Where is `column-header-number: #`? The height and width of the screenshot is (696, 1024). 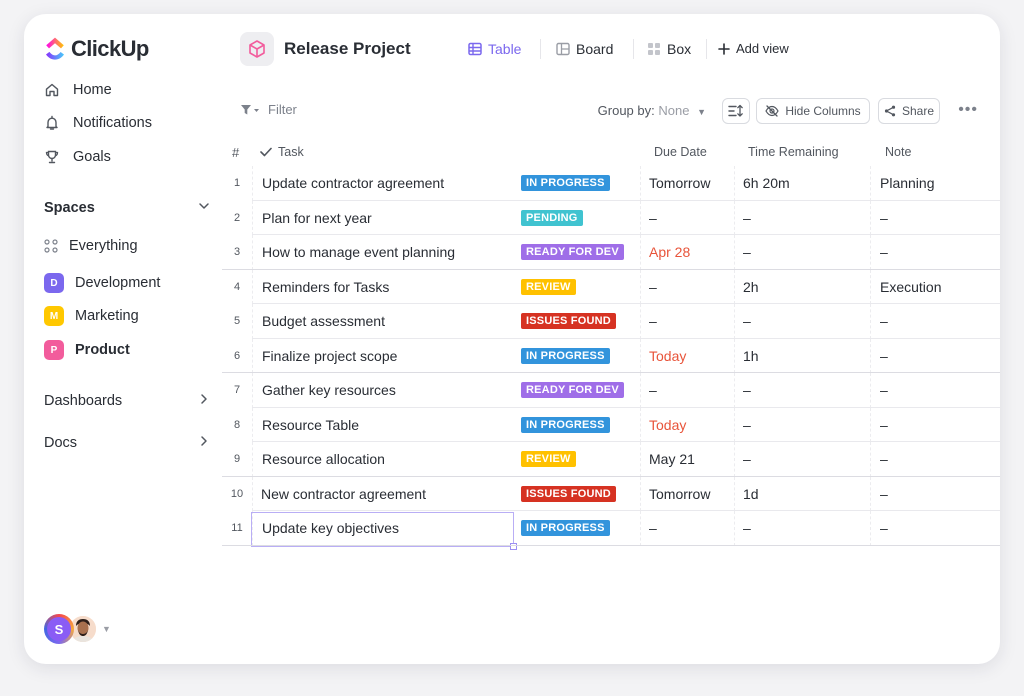 column-header-number: # is located at coordinates (235, 152).